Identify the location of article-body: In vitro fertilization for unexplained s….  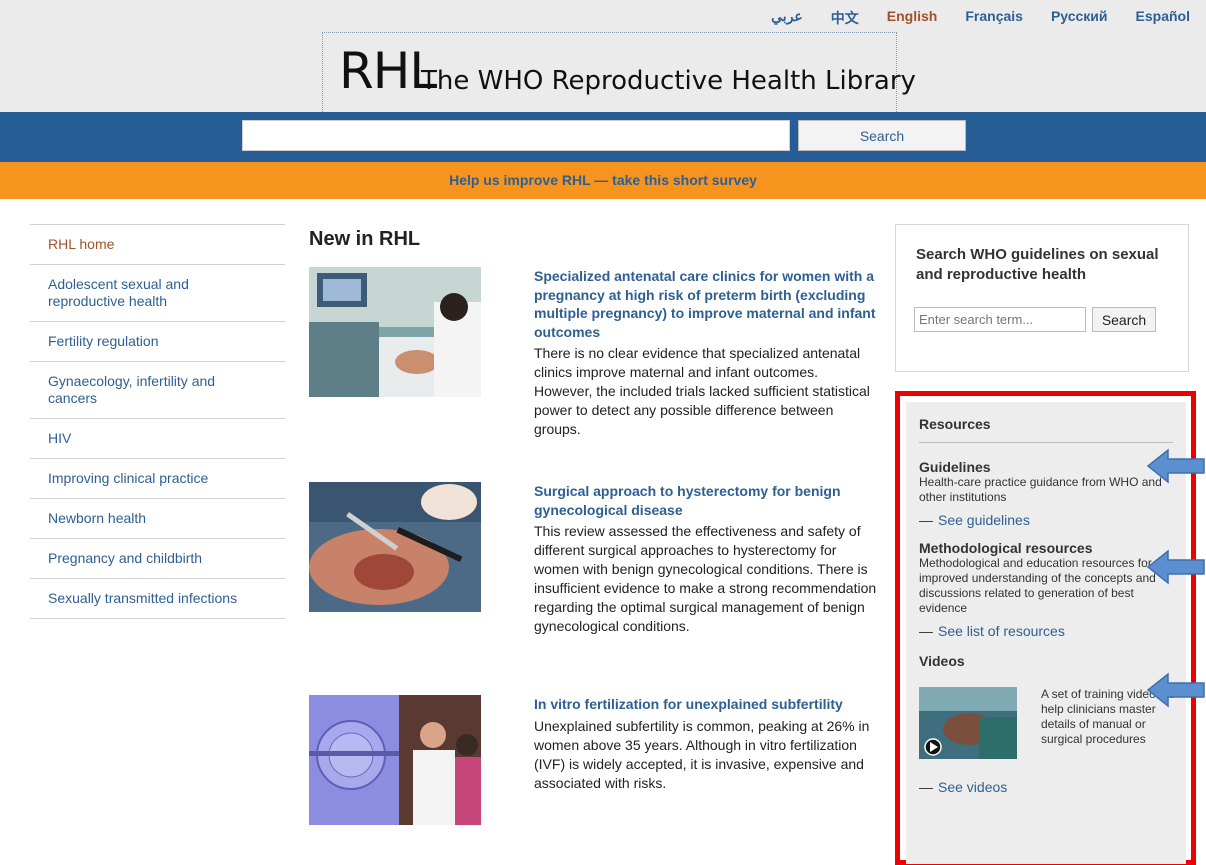
(706, 744).